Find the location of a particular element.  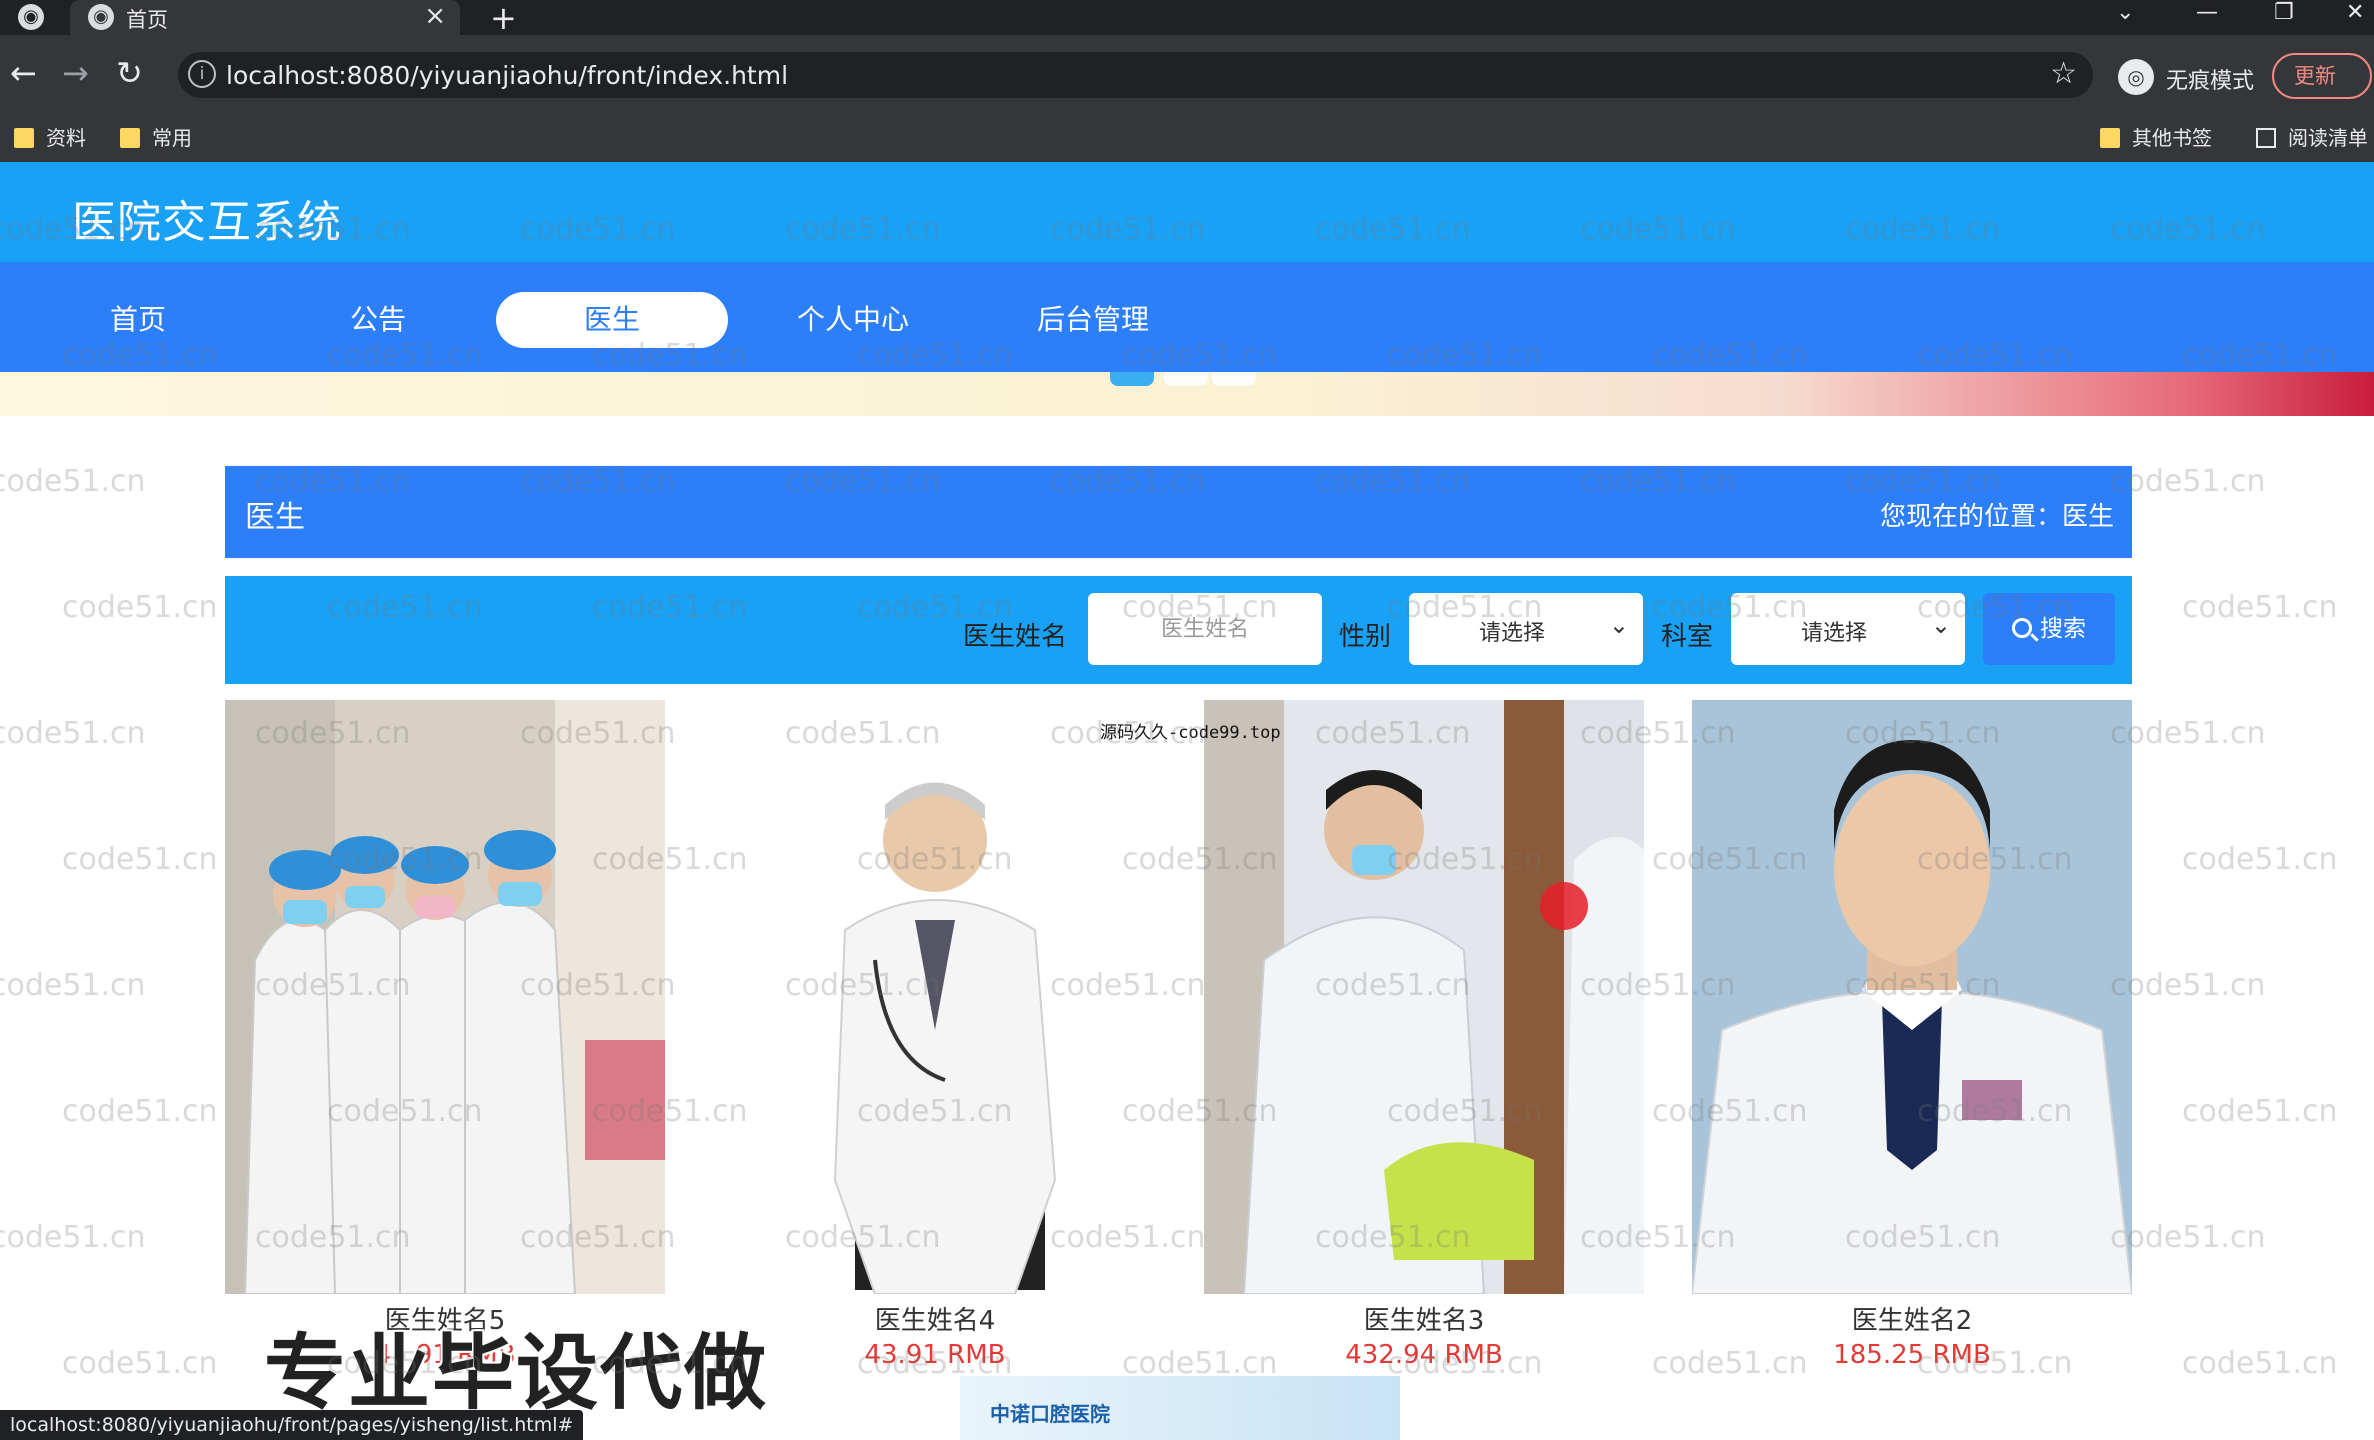

breadcrumb: 医生 您现在的位置：医生 is located at coordinates (1178, 512).